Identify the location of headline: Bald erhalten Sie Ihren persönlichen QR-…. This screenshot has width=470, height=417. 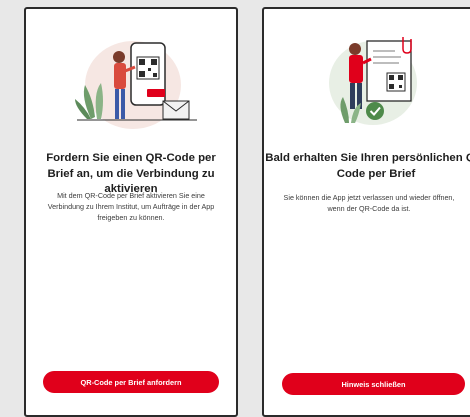
(367, 166).